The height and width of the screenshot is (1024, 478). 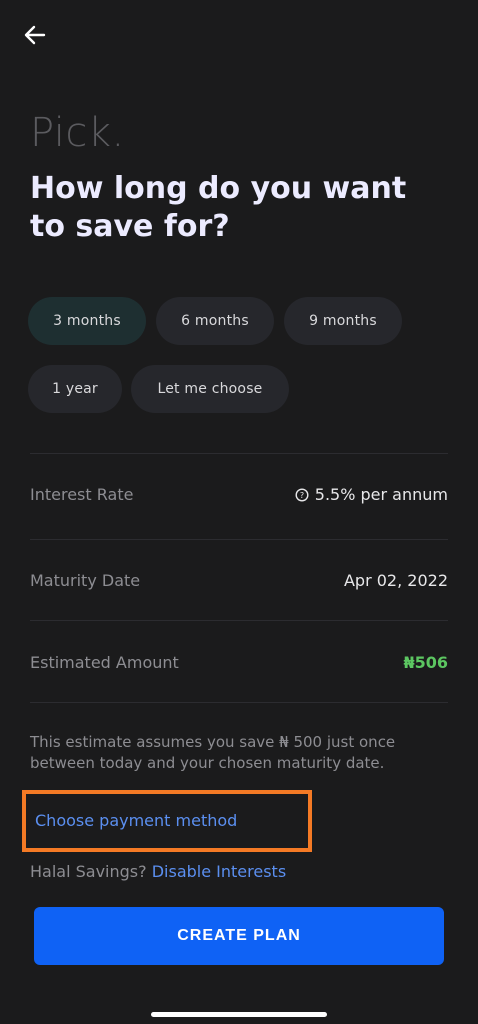 I want to click on choose-payment-method-link: Choose payment method, so click(x=136, y=820).